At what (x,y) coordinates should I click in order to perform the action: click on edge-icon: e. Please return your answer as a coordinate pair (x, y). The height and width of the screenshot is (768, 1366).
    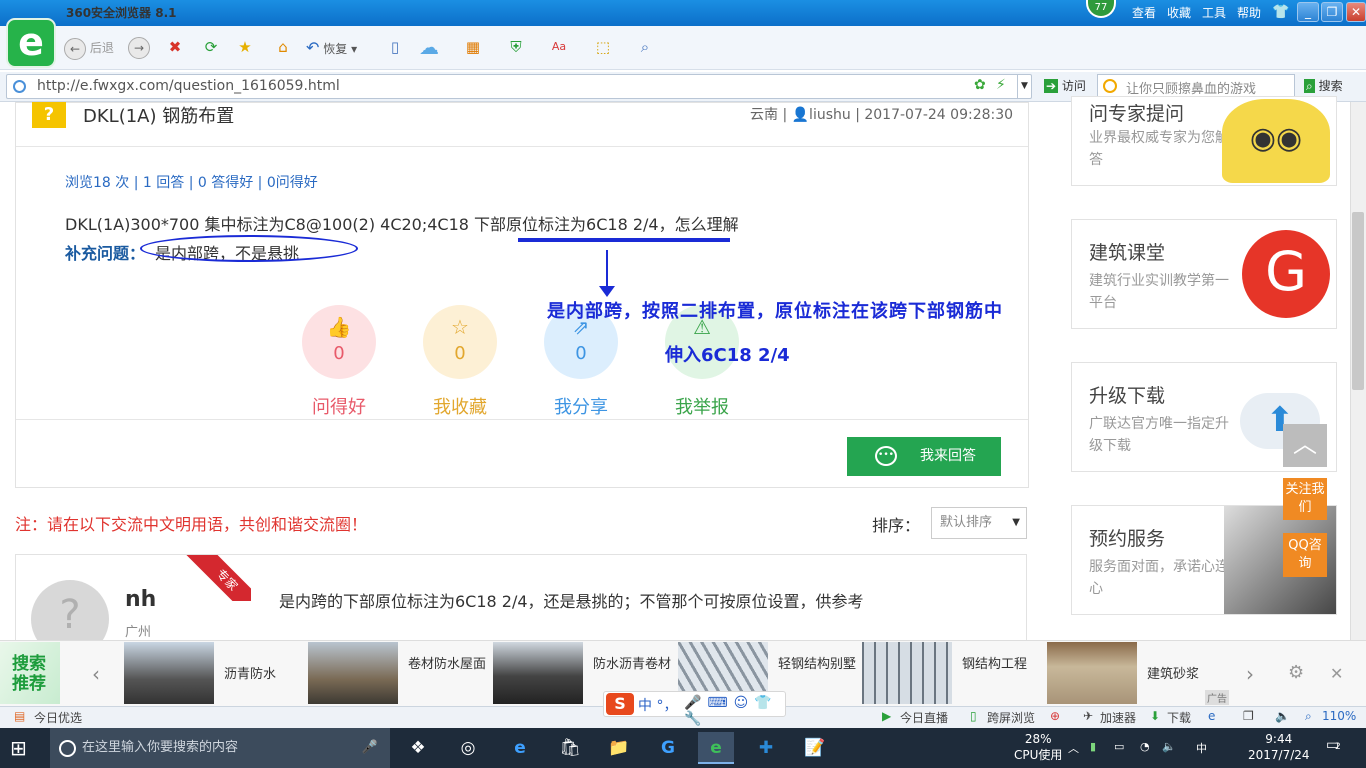
    Looking at the image, I should click on (520, 748).